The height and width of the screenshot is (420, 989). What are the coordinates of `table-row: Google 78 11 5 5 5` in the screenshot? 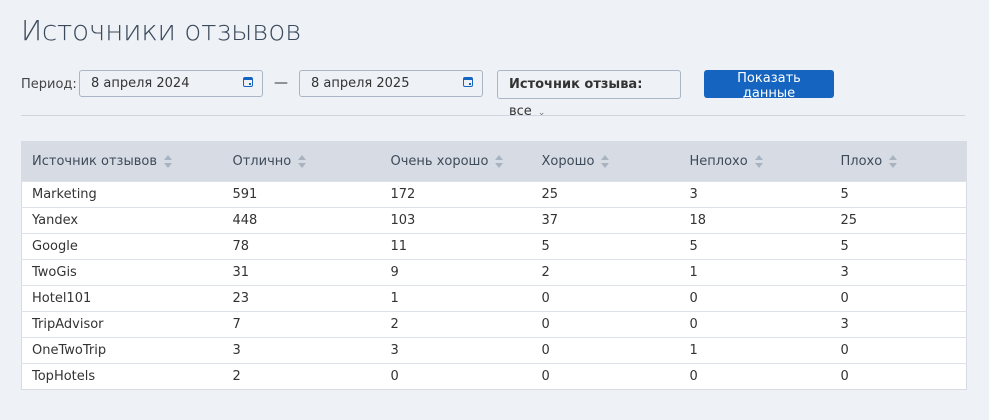 It's located at (494, 246).